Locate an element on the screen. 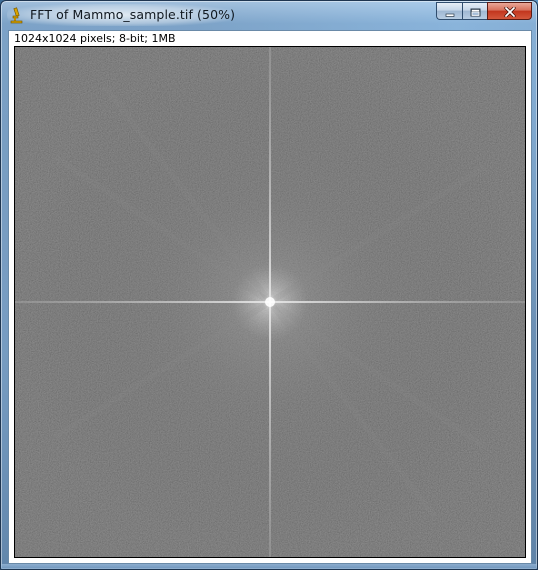  maximize-button is located at coordinates (474, 11).